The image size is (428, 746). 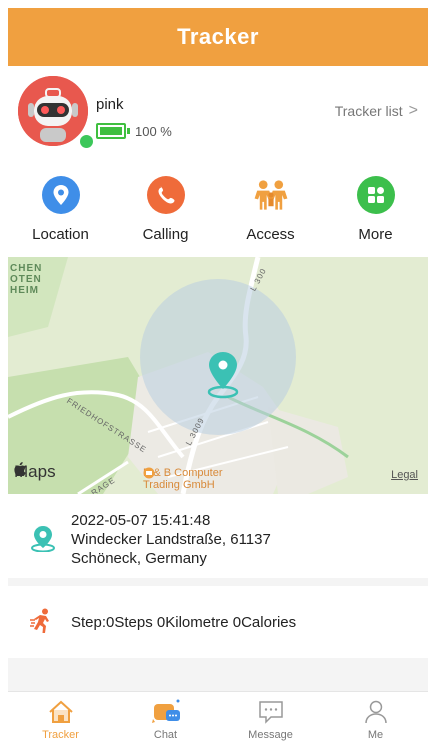 What do you see at coordinates (376, 712) in the screenshot?
I see `person-icon` at bounding box center [376, 712].